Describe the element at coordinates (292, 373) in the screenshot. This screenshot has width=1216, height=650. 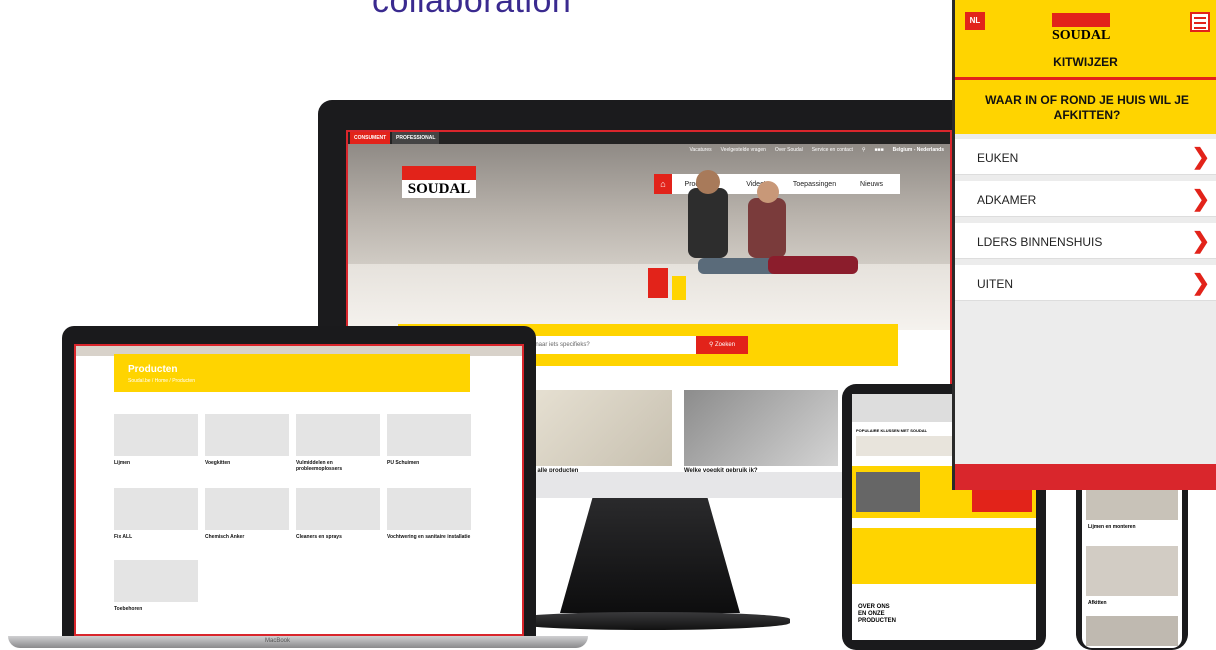
I see `products-banner: Producten Soudal.be / Home / Producten` at that location.